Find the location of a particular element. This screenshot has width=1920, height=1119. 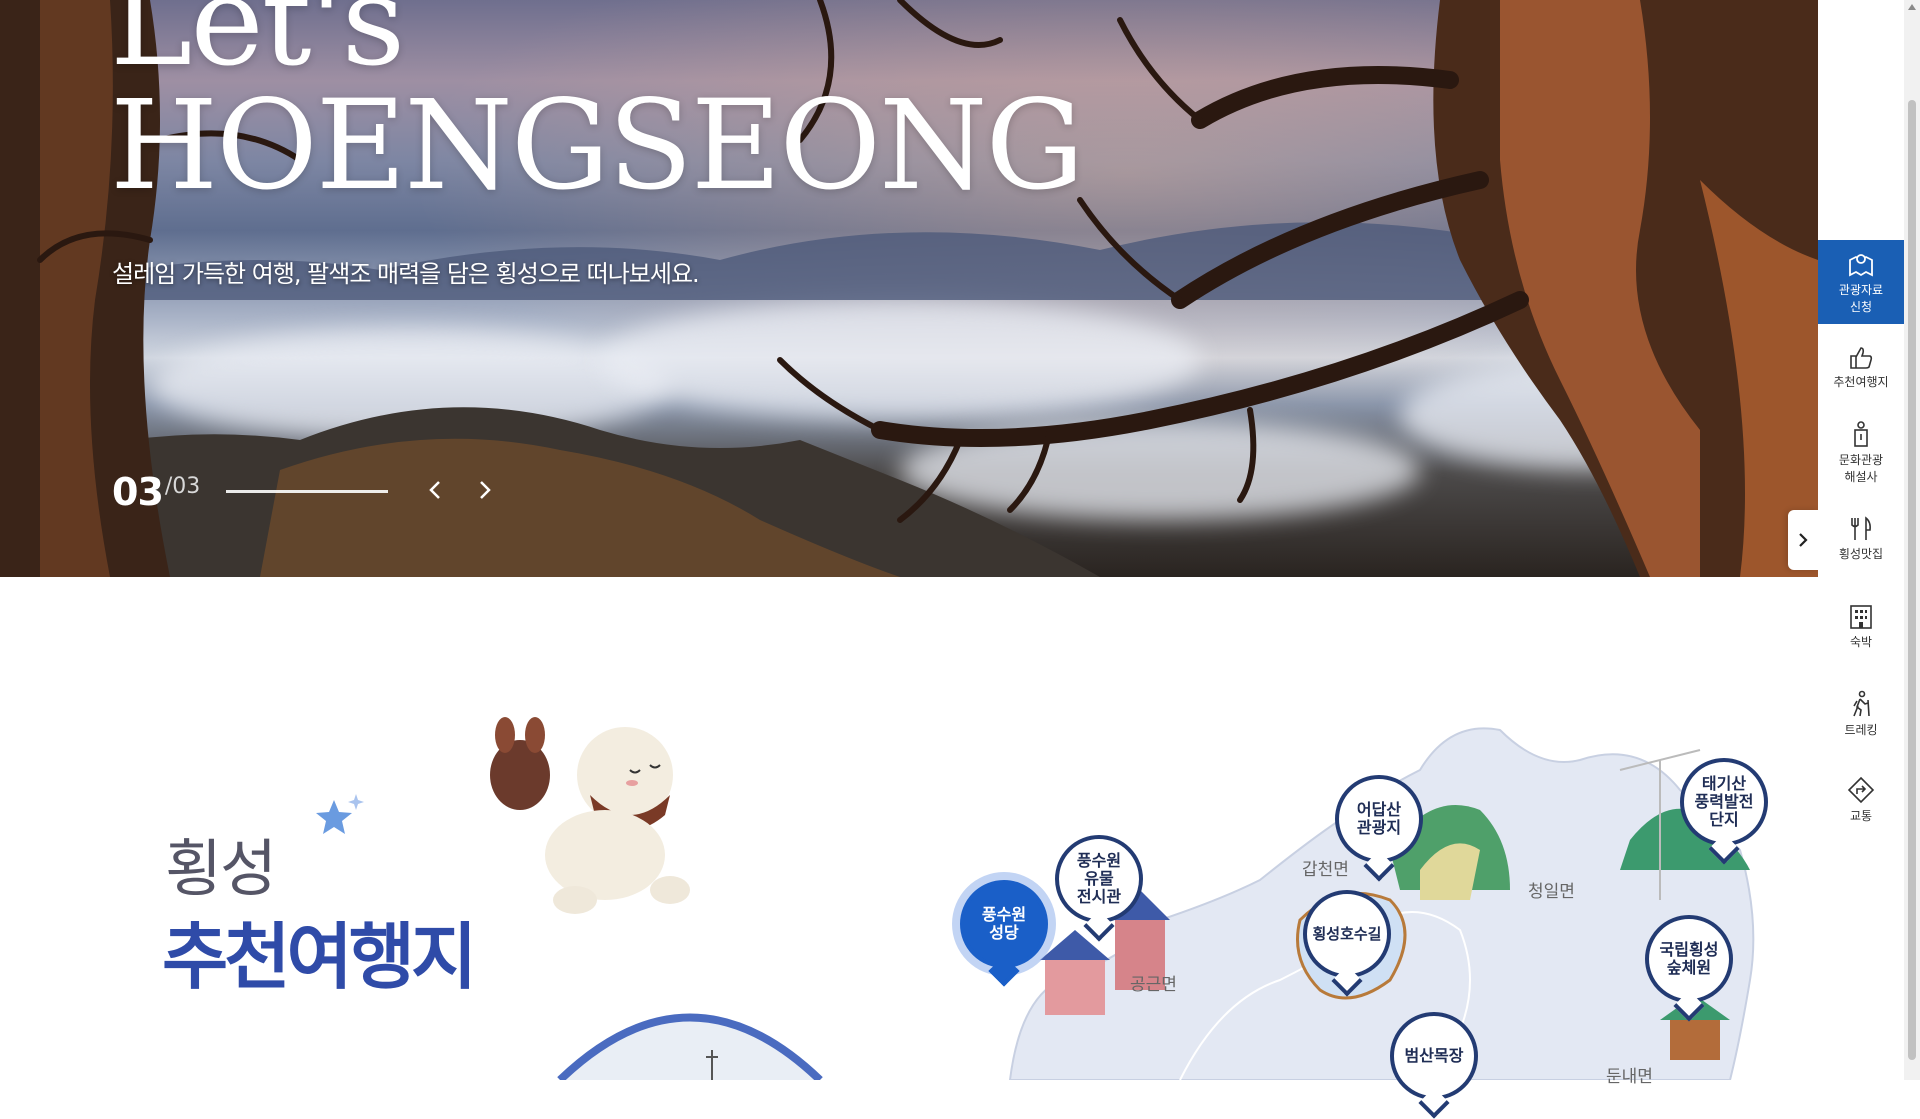

quick-menu-recommended: 추천여행지 is located at coordinates (1861, 367).